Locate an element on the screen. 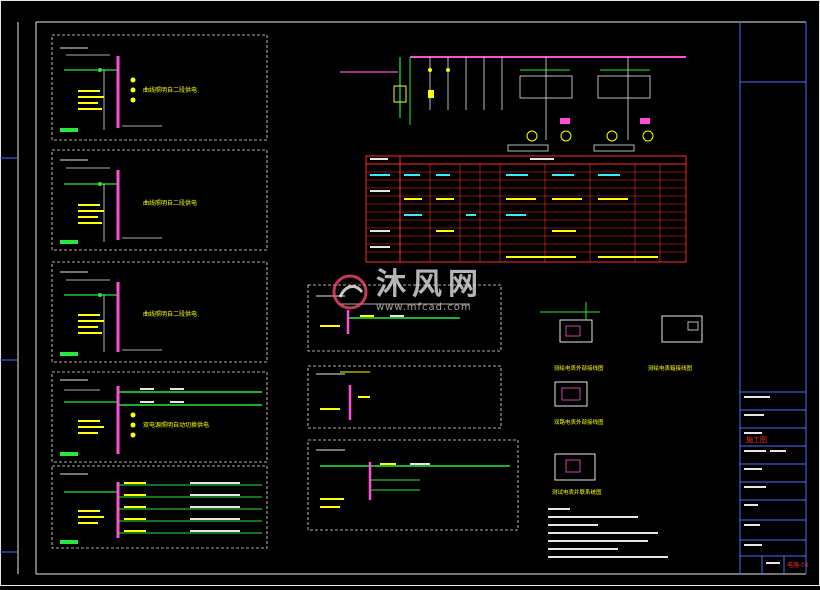  watermark-title: 沐风网 is located at coordinates (430, 284).